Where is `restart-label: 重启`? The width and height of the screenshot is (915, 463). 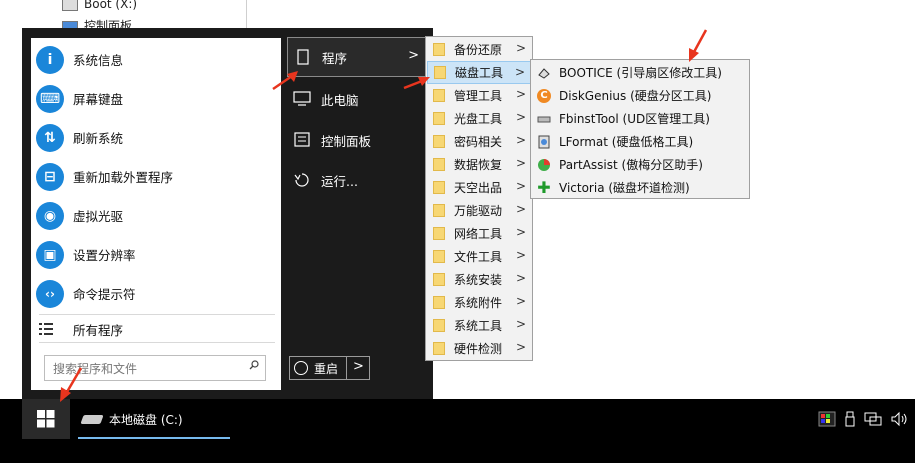
restart-label: 重启 is located at coordinates (326, 368).